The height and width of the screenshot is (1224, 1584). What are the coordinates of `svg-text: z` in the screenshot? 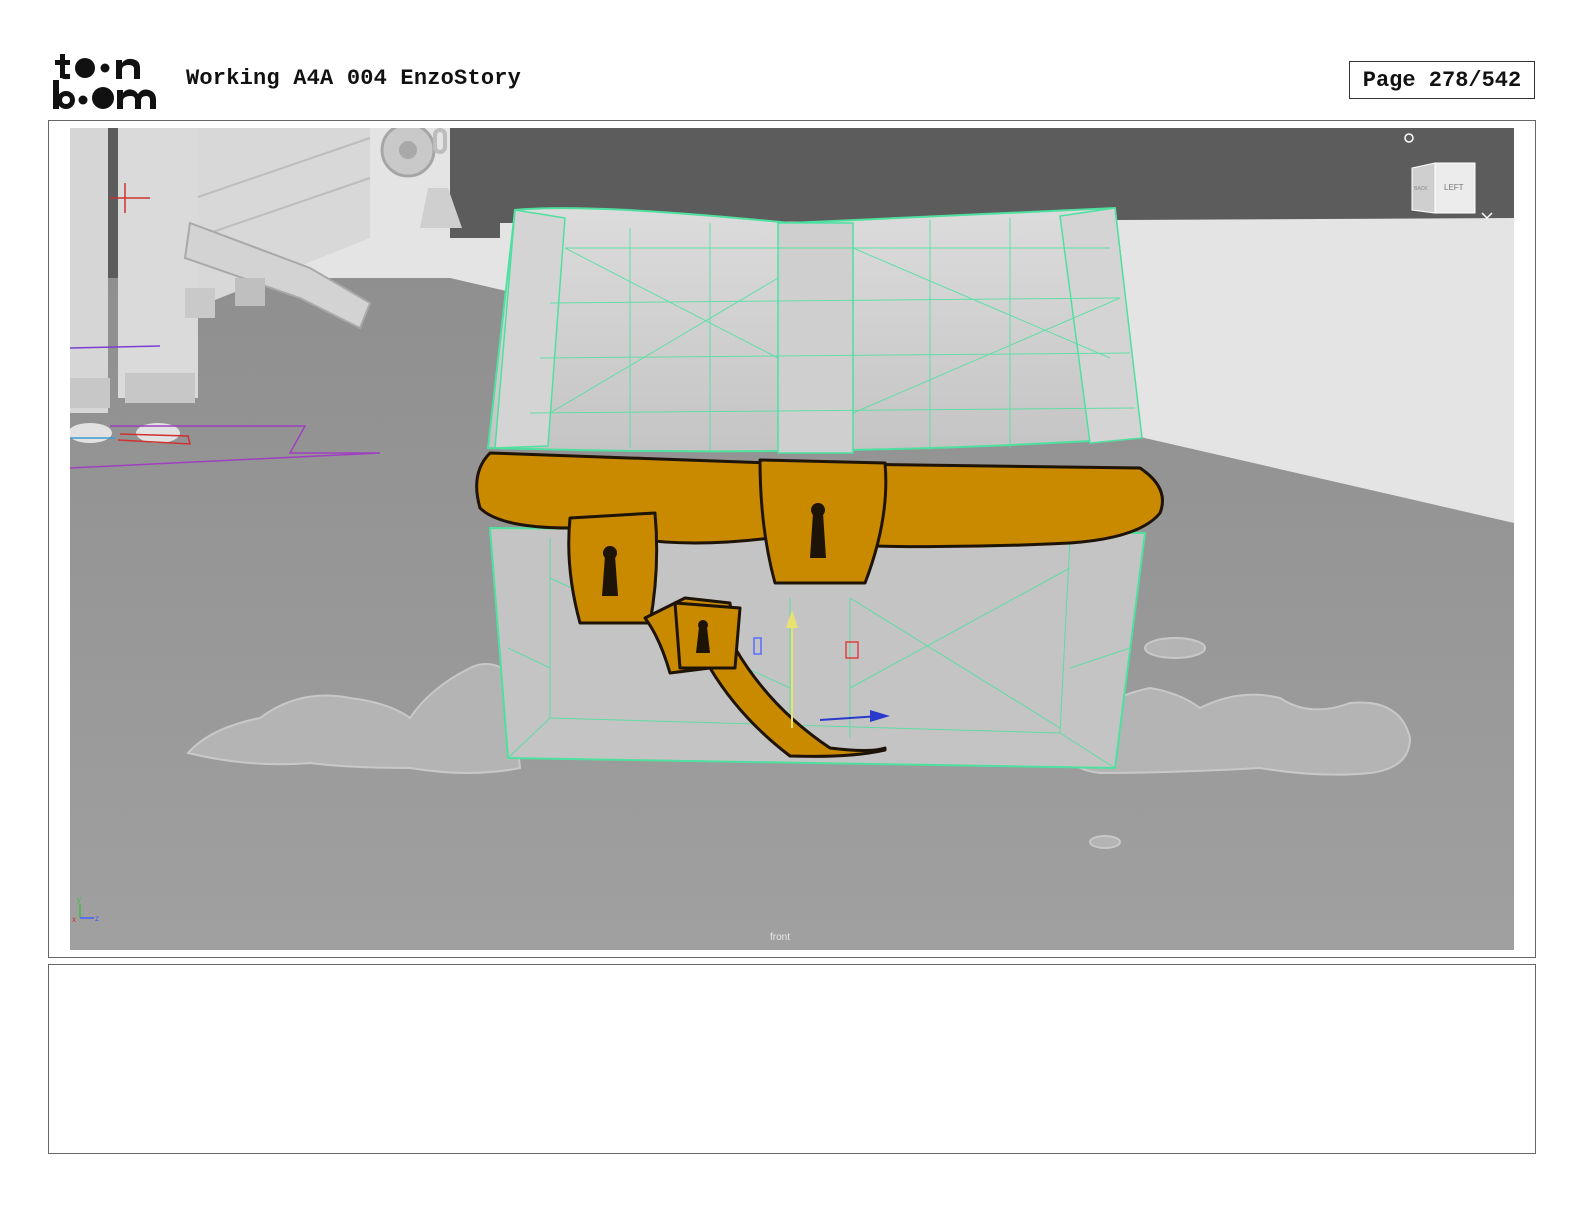 It's located at (97, 918).